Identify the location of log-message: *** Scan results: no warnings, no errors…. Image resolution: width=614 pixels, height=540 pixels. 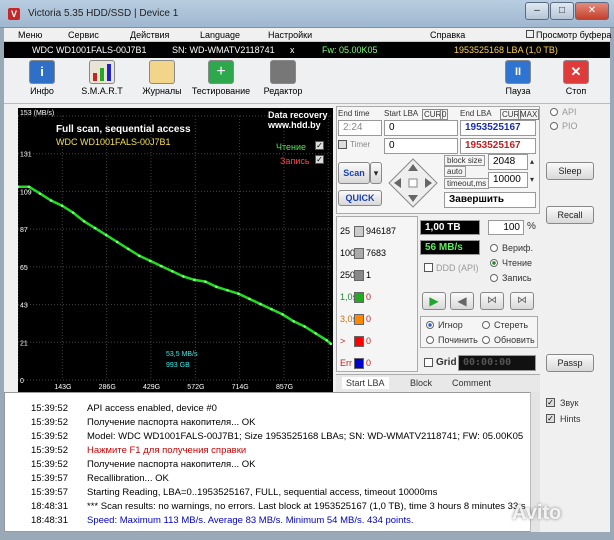
(306, 506).